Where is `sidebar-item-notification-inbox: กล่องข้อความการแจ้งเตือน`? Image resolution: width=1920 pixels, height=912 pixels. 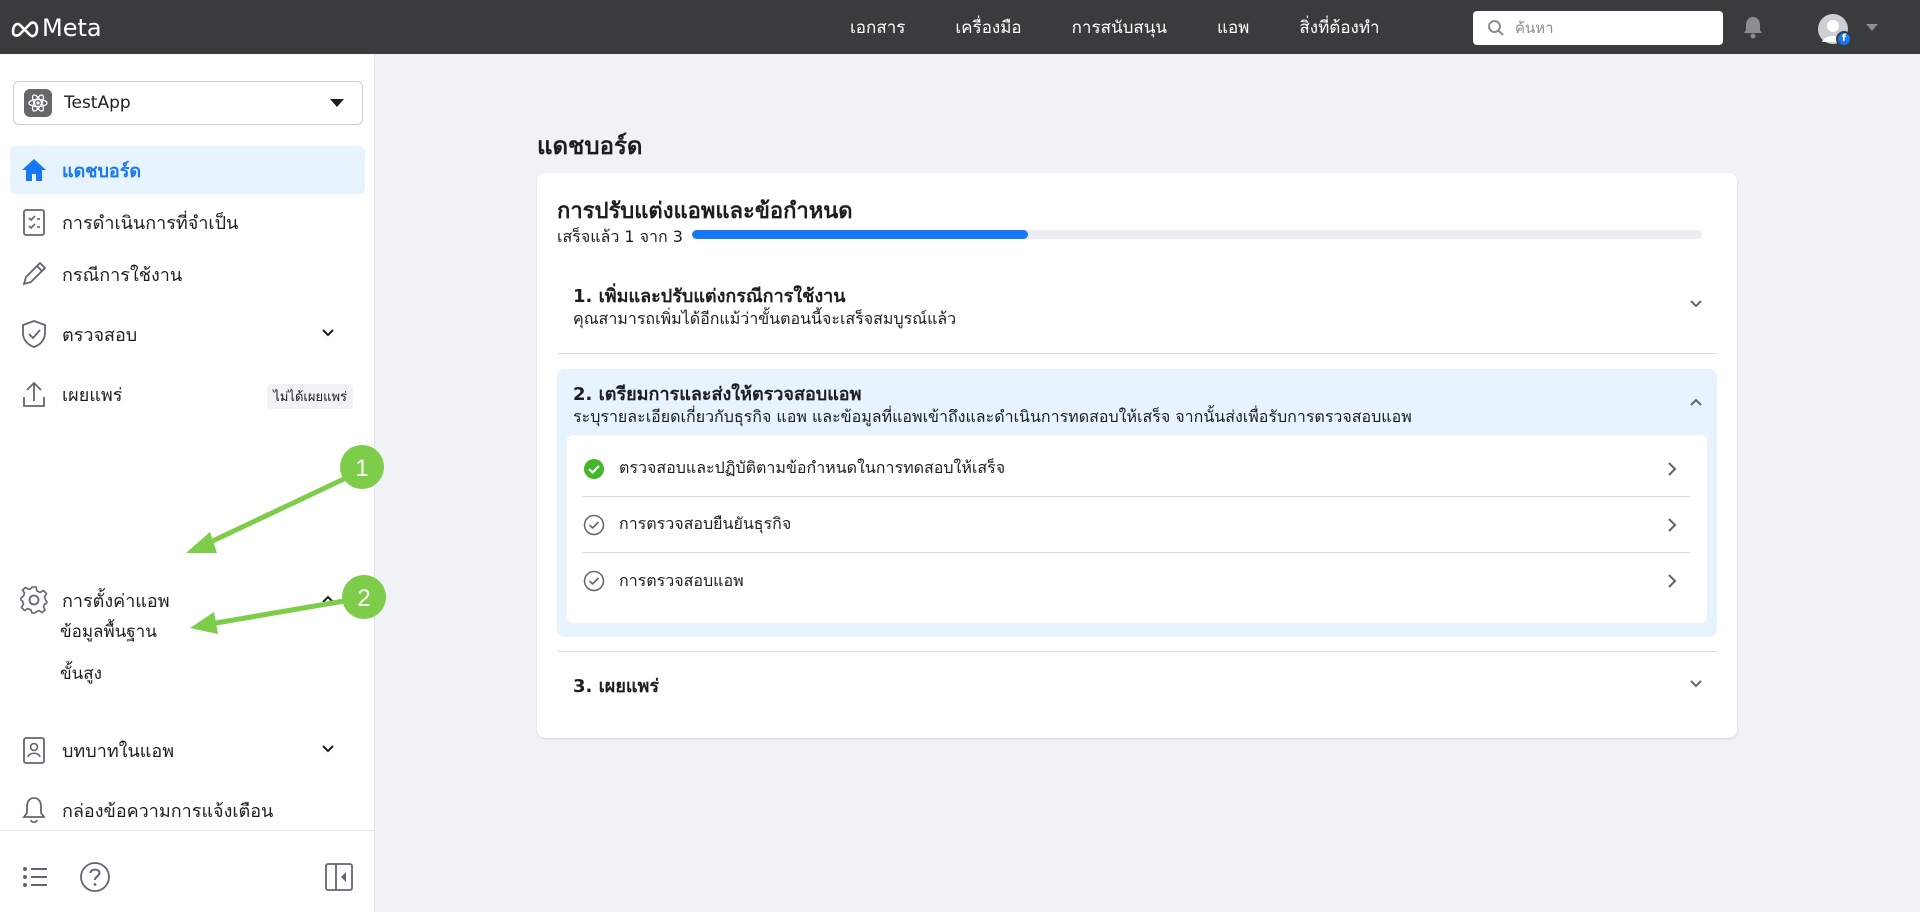
sidebar-item-notification-inbox: กล่องข้อความการแจ้งเตือน is located at coordinates (187, 810).